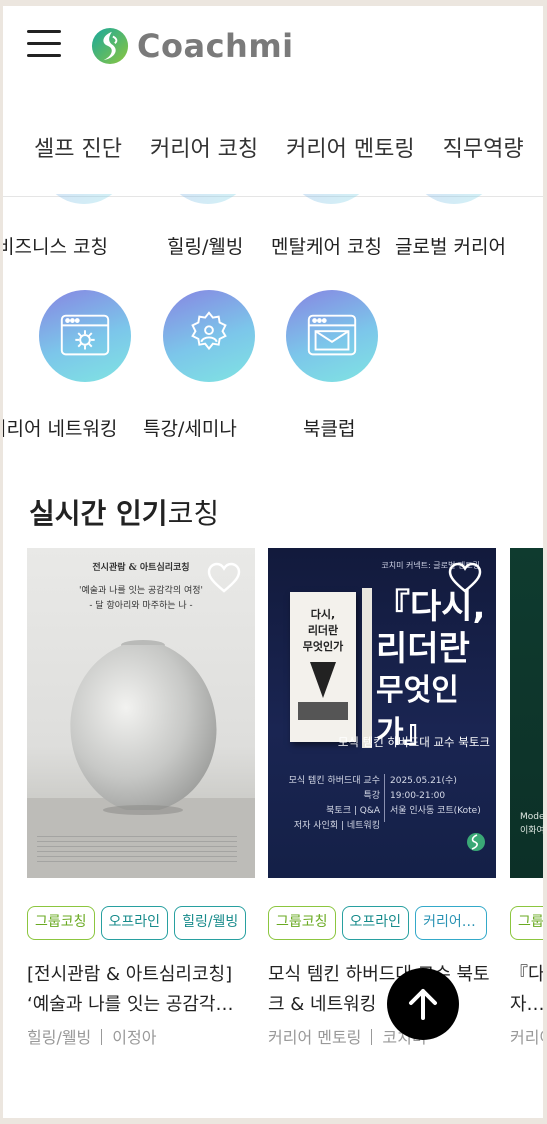  Describe the element at coordinates (326, 245) in the screenshot. I see `category-mental-care: 멘탈케어 코칭` at that location.